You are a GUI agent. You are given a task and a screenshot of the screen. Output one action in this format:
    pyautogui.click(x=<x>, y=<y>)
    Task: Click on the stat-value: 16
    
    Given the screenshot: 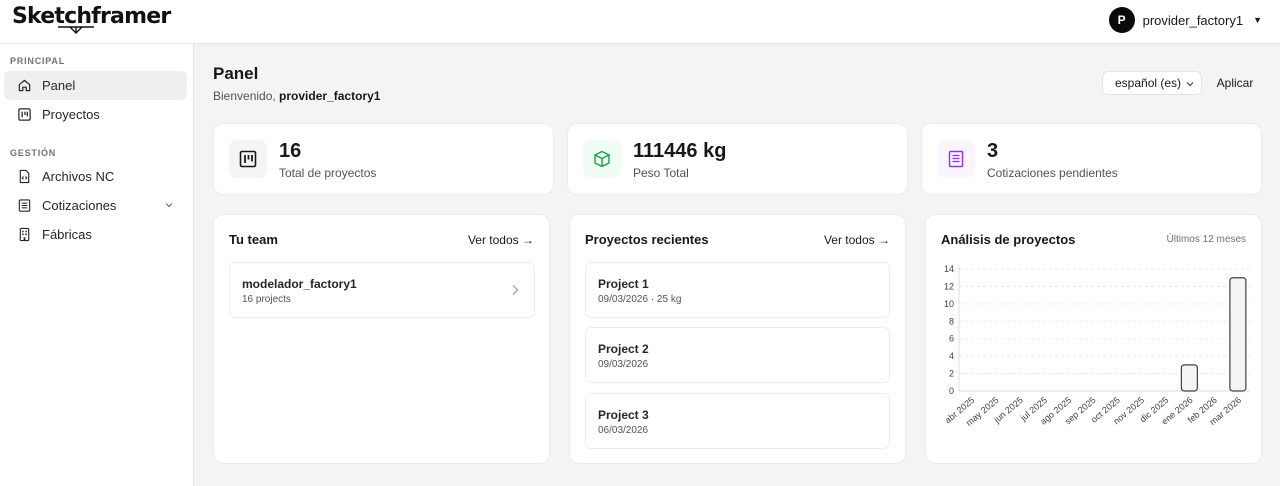 What is the action you would take?
    pyautogui.click(x=290, y=151)
    